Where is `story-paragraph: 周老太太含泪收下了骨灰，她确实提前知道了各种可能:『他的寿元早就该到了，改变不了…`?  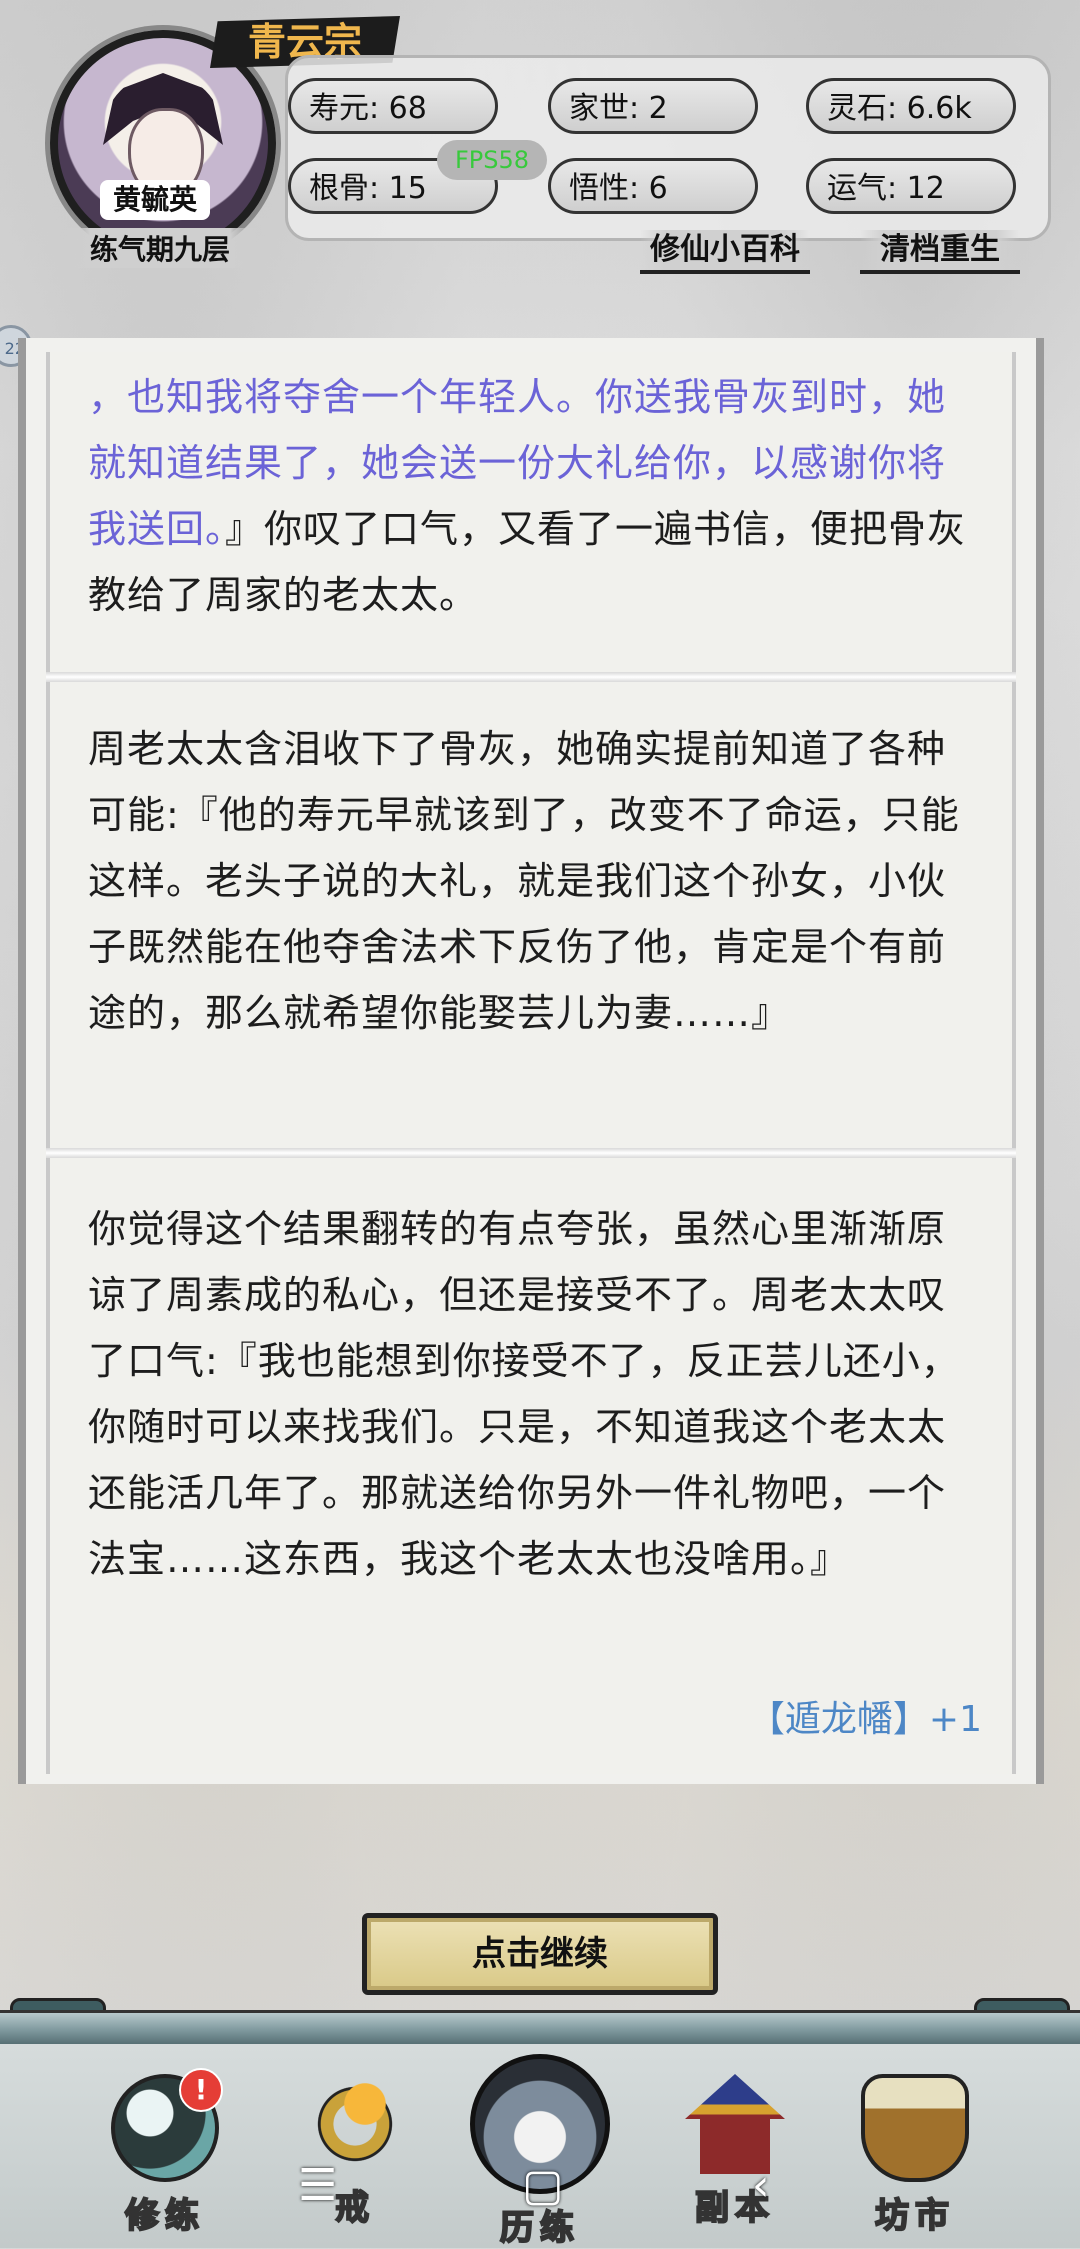 story-paragraph: 周老太太含泪收下了骨灰，她确实提前知道了各种可能:『他的寿元早就该到了，改变不了… is located at coordinates (524, 881).